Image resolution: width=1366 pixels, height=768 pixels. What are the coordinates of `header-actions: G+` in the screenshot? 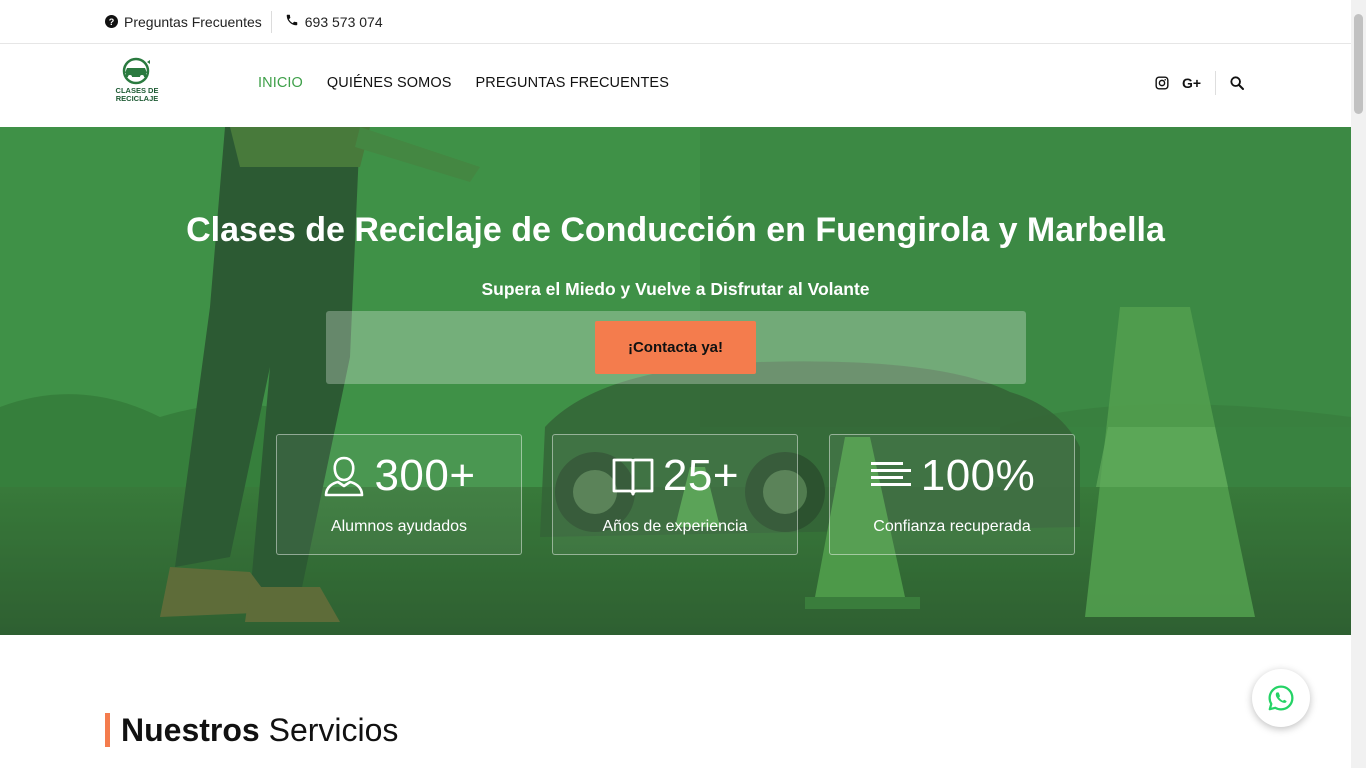 It's located at (1199, 83).